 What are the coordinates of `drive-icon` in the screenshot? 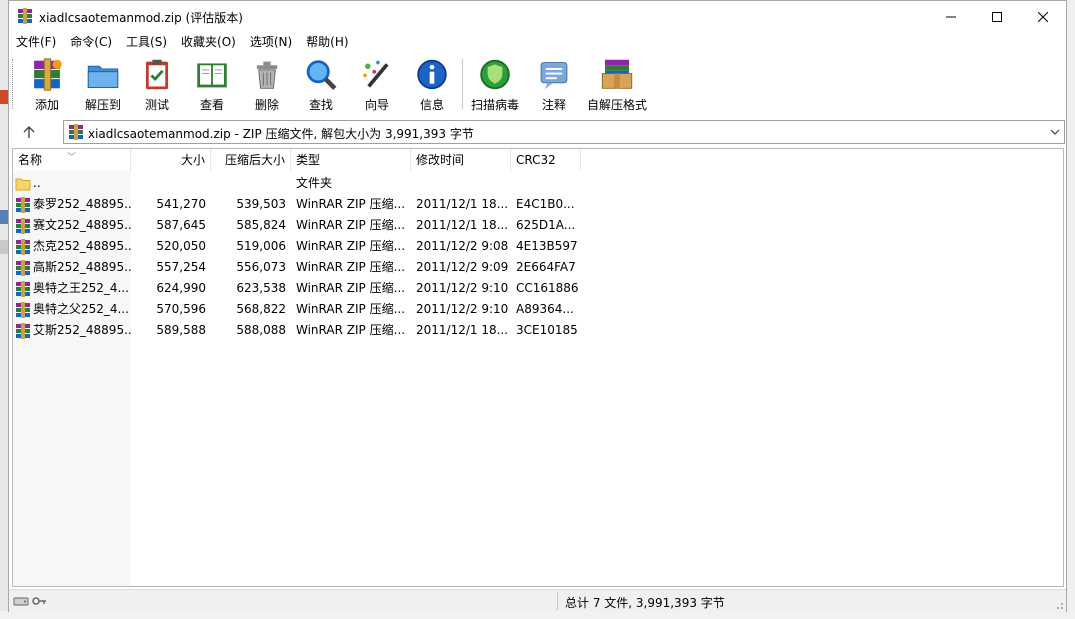 It's located at (21, 601).